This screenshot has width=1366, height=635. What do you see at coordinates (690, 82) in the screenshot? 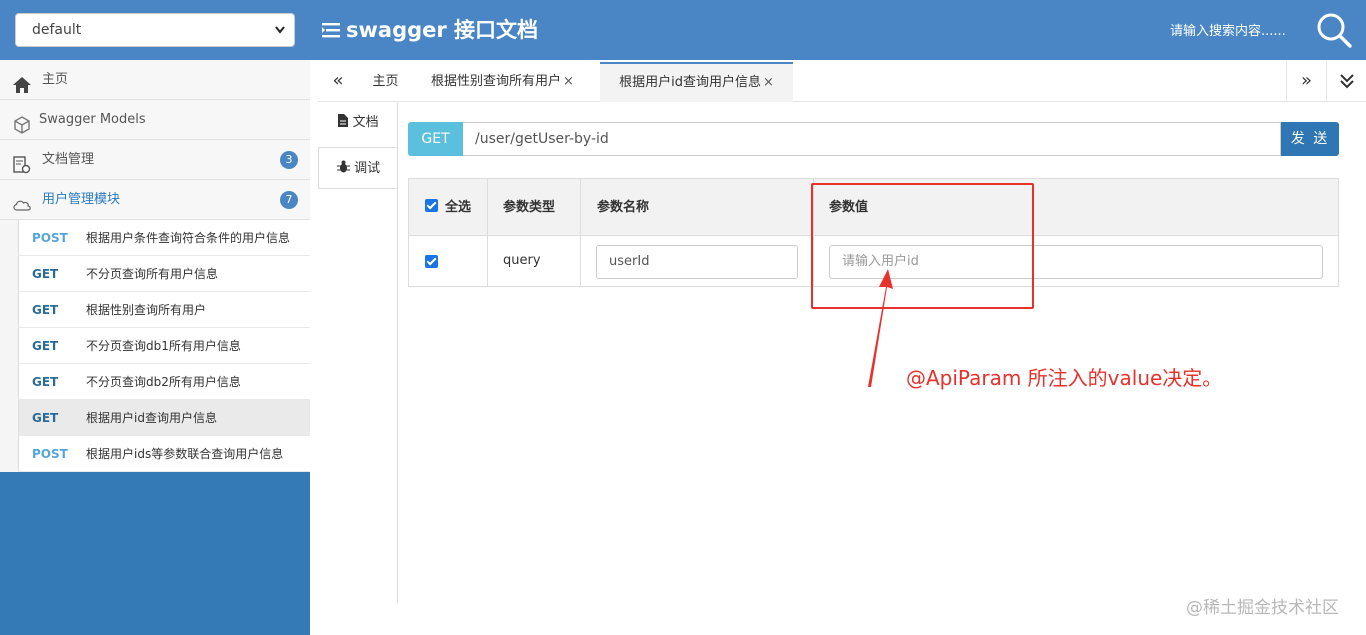
I see `tab-label: 根据用户id查询用户信息` at bounding box center [690, 82].